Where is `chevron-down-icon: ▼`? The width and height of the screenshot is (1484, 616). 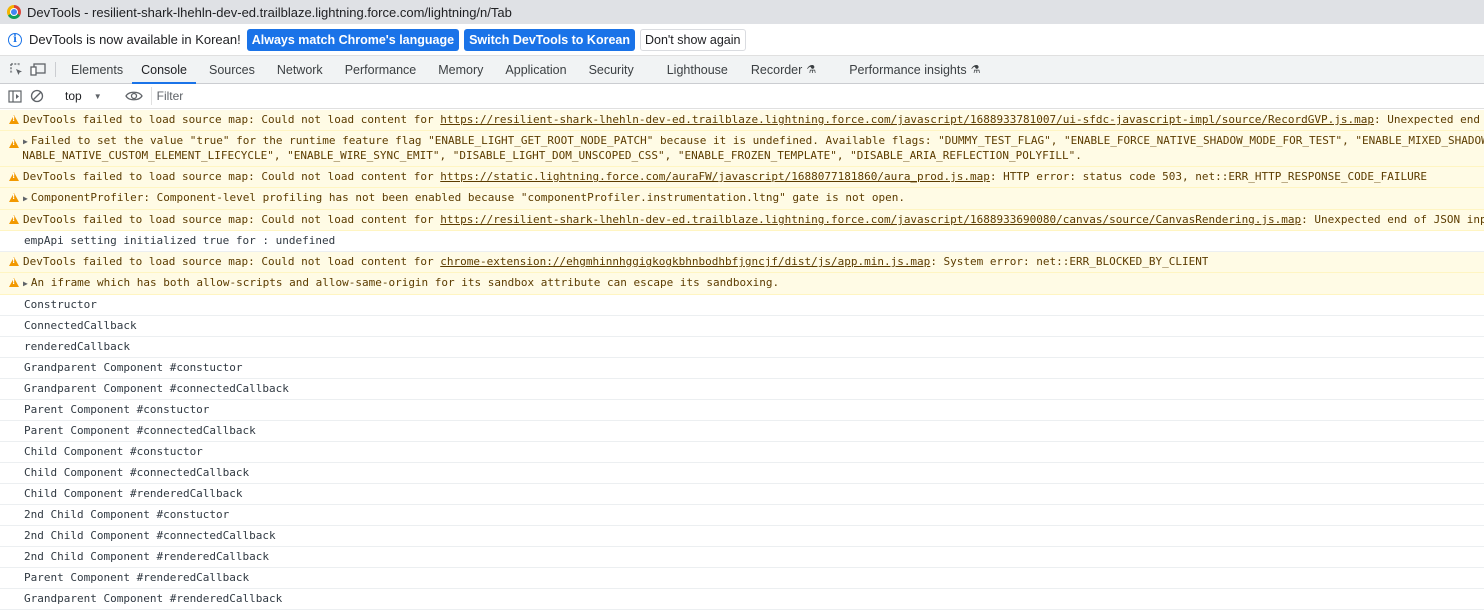 chevron-down-icon: ▼ is located at coordinates (97, 96).